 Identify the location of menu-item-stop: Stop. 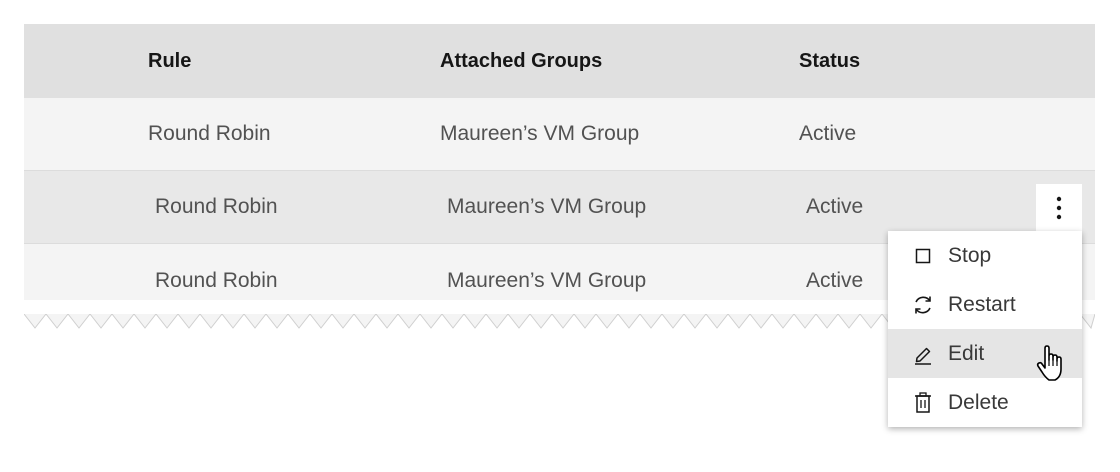
(985, 255).